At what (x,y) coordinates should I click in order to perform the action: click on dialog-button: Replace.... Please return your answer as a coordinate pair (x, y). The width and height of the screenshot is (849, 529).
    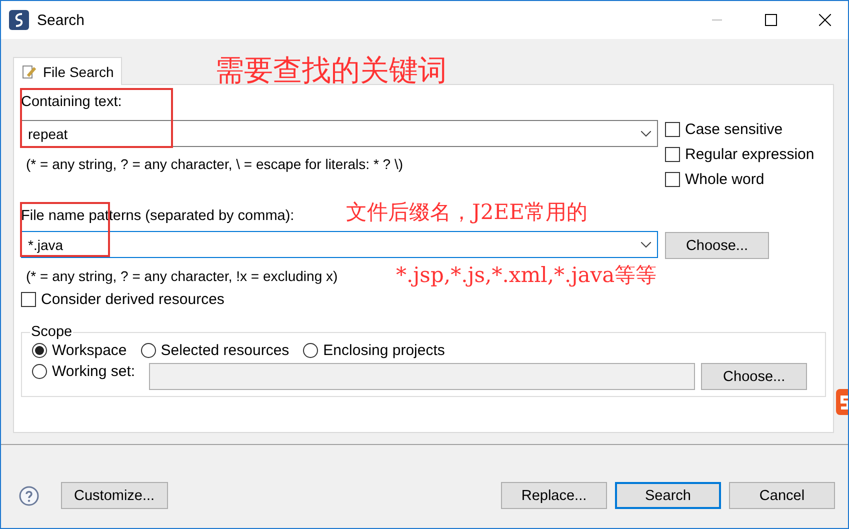
    Looking at the image, I should click on (554, 495).